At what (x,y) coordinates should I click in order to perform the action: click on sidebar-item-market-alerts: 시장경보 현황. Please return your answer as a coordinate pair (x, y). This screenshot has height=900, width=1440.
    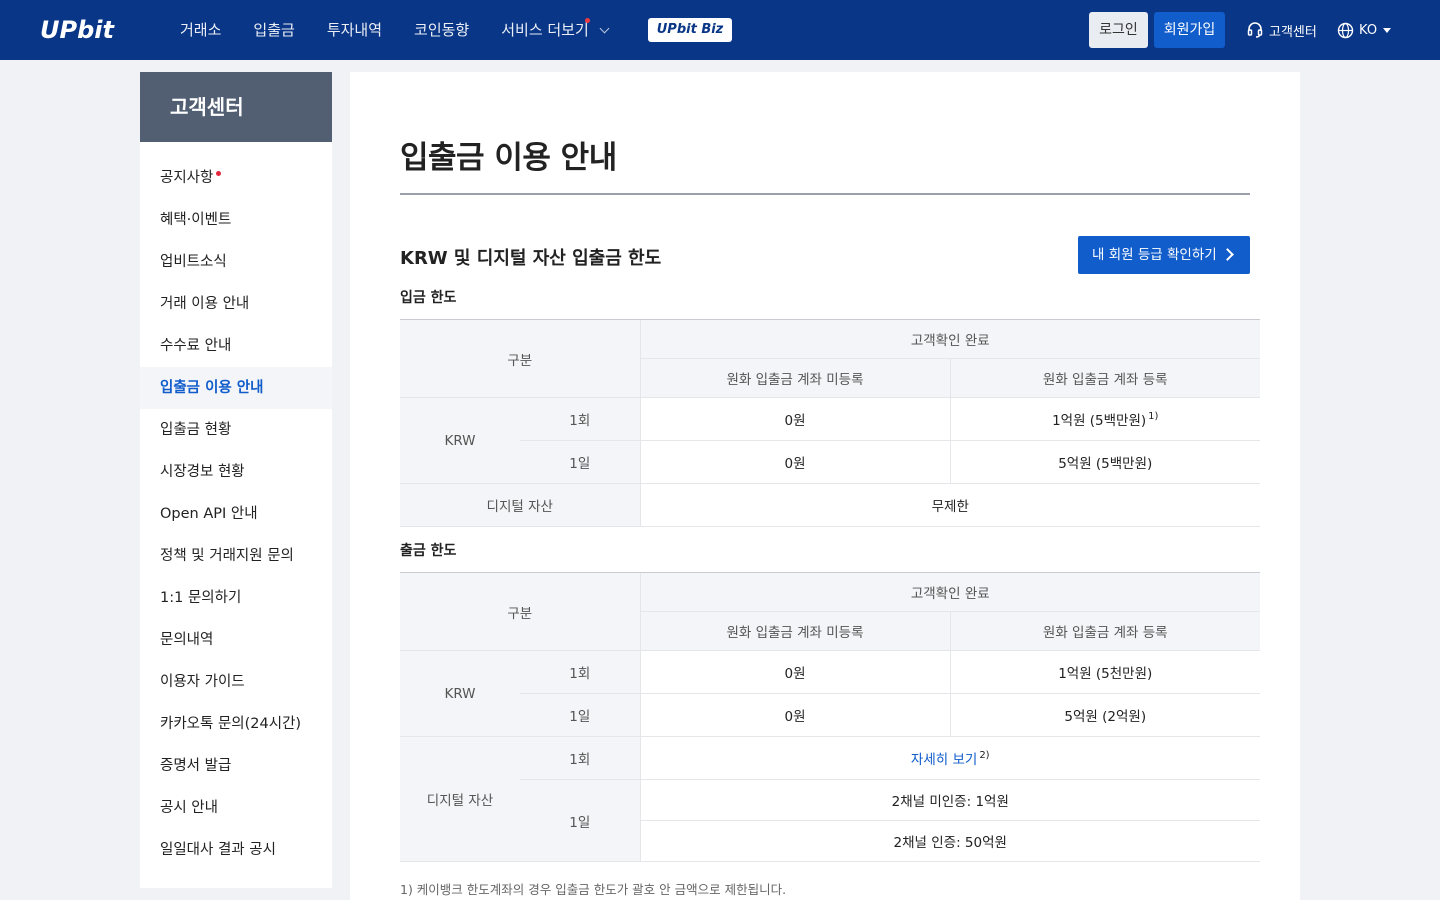
    Looking at the image, I should click on (236, 472).